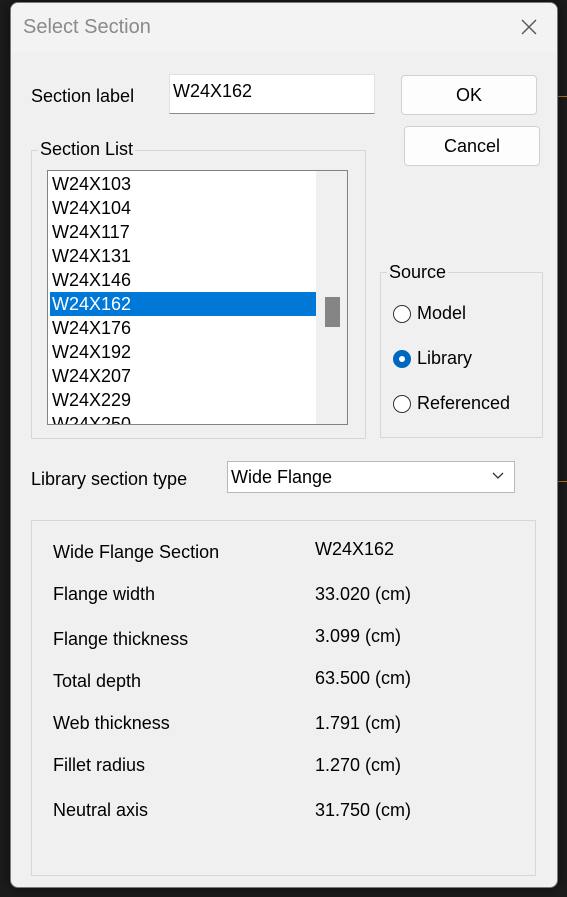  What do you see at coordinates (358, 723) in the screenshot?
I see `property-value: 1.791 (cm)` at bounding box center [358, 723].